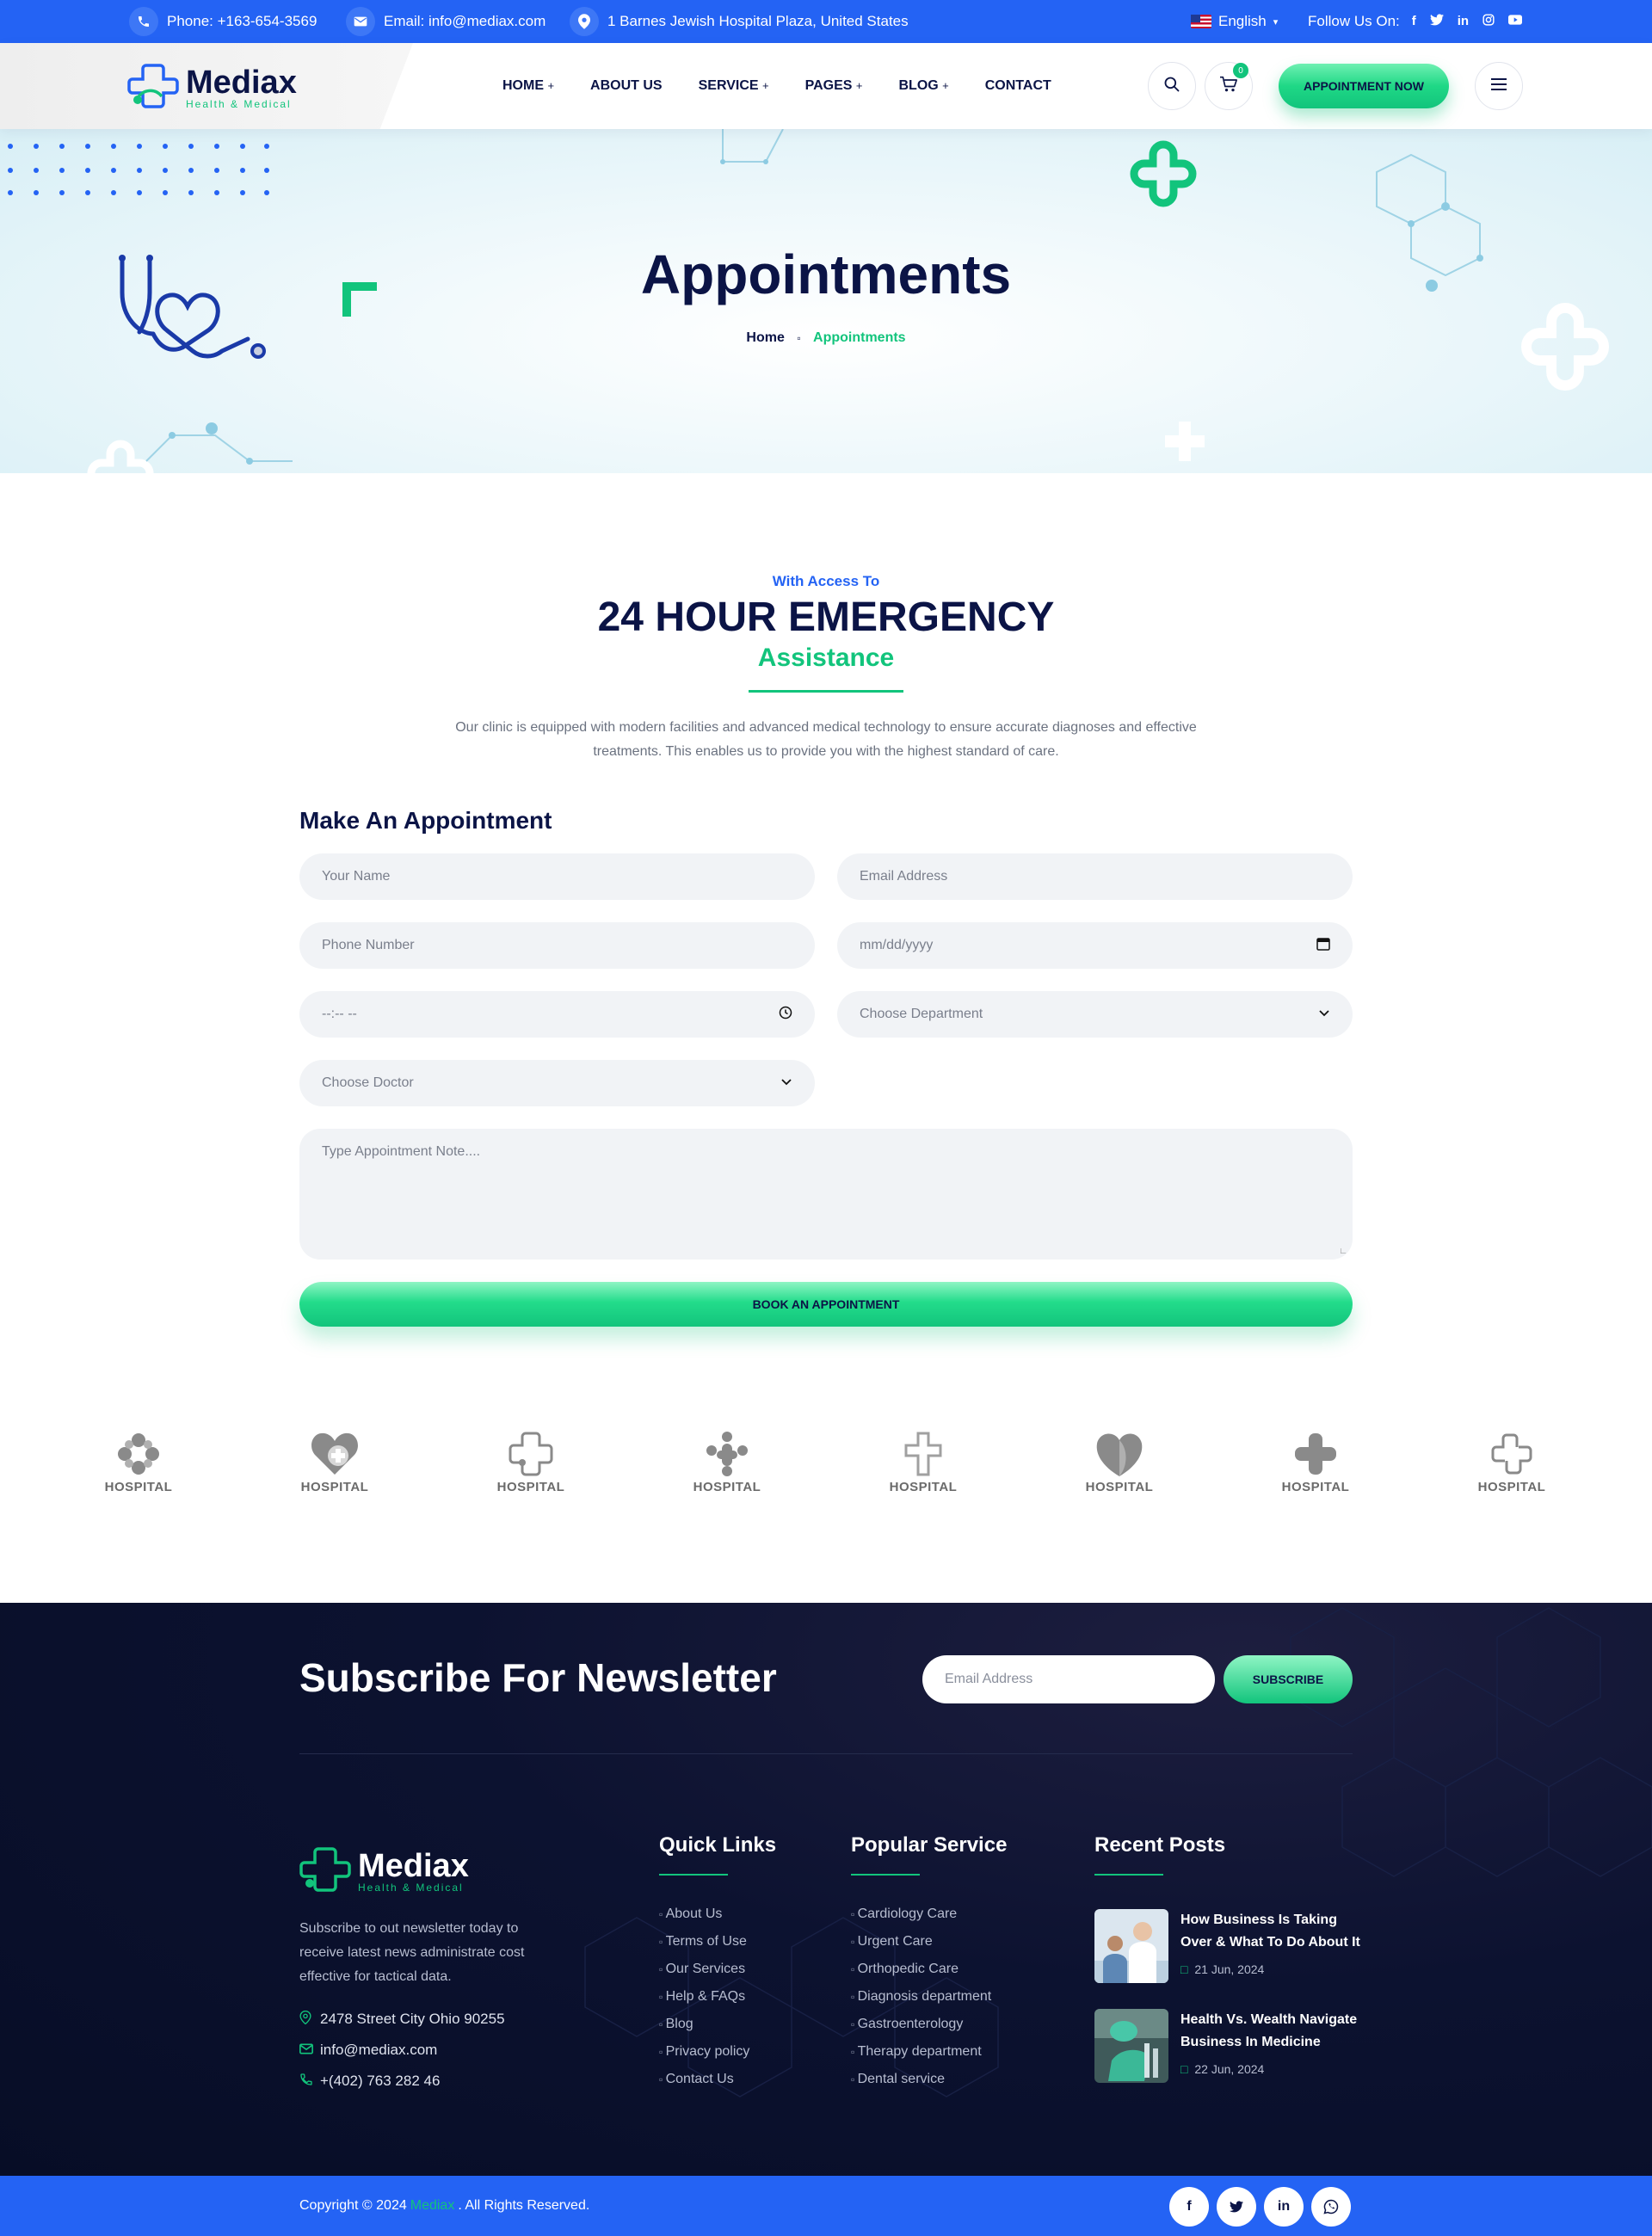 The width and height of the screenshot is (1652, 2236). What do you see at coordinates (1131, 2046) in the screenshot?
I see `post-thumbnail-lab-photo` at bounding box center [1131, 2046].